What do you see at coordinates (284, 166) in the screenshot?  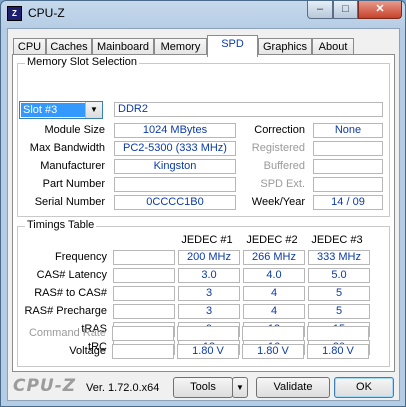 I see `buffered-label: Buffered` at bounding box center [284, 166].